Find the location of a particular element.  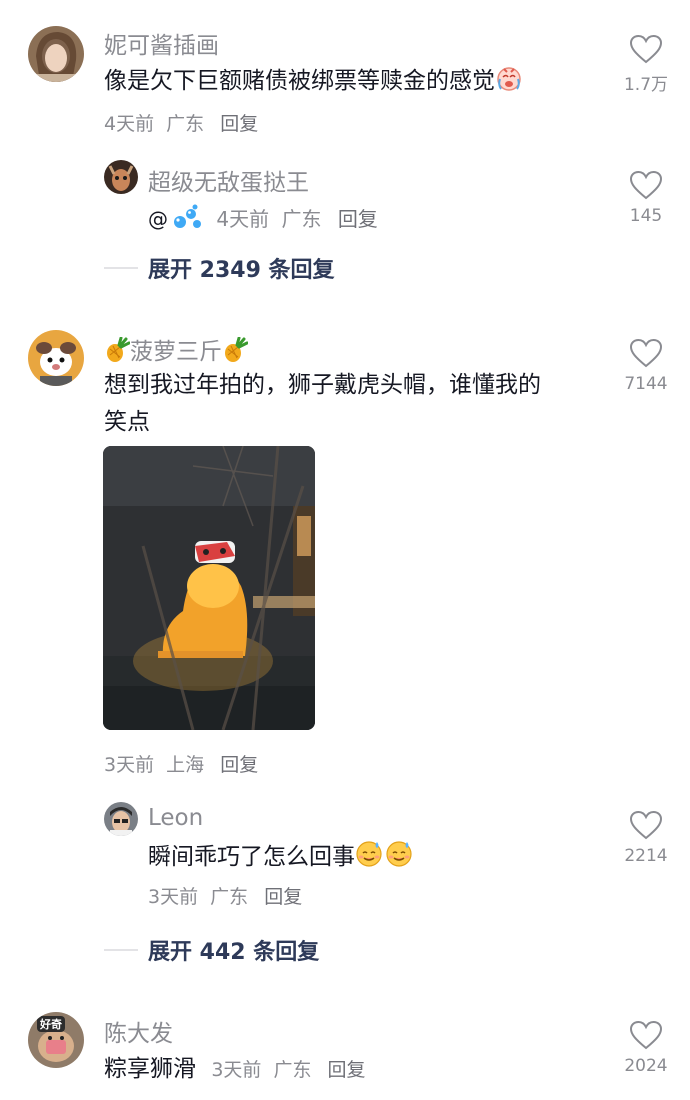

like-count: 2214 is located at coordinates (646, 856).